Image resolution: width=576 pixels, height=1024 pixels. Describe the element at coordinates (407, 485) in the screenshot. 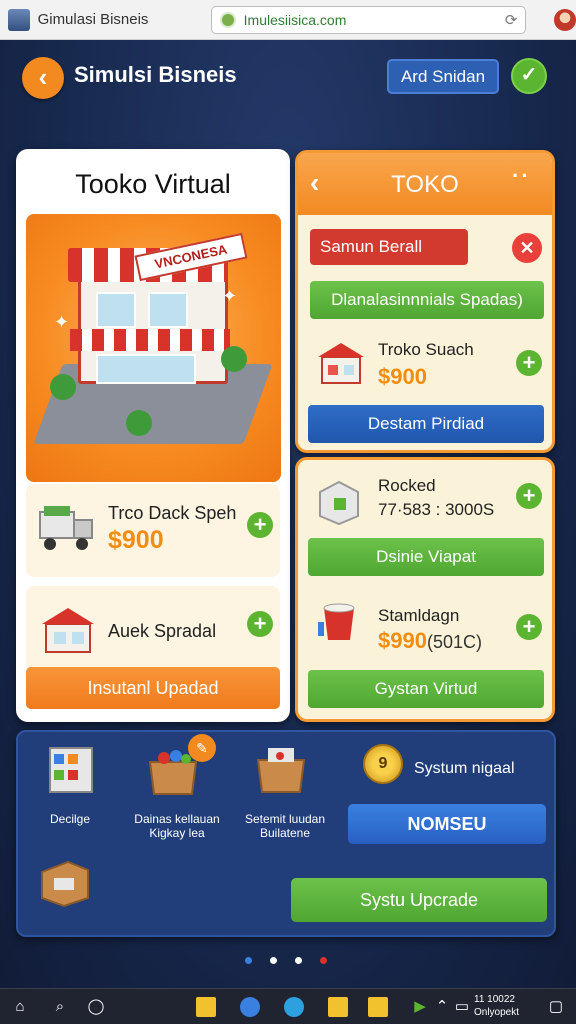

I see `item-name: Rocked` at that location.